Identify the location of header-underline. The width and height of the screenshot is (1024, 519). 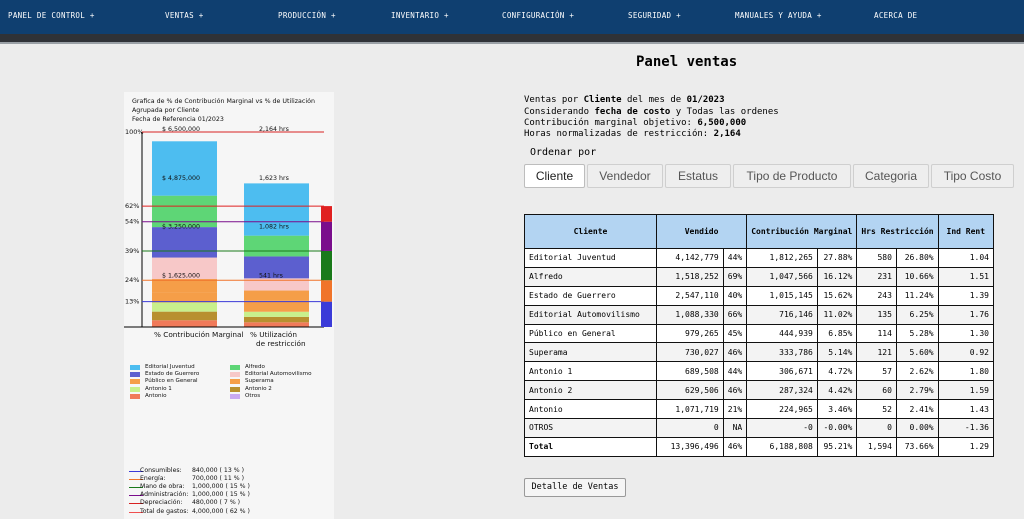
(512, 43).